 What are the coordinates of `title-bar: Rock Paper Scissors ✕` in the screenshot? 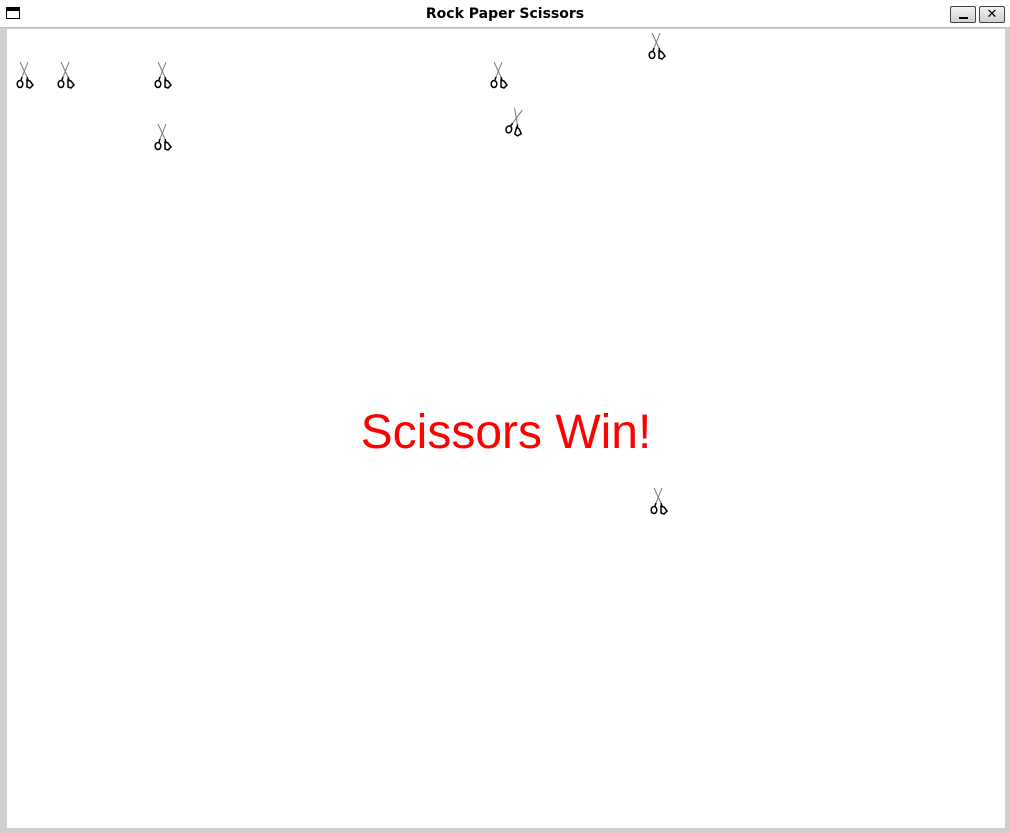 It's located at (505, 14).